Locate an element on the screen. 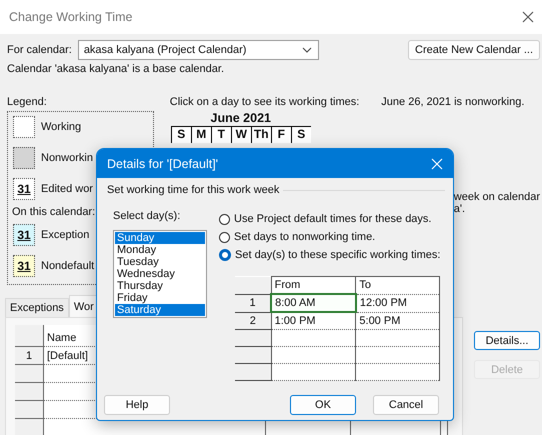 This screenshot has width=542, height=435. column-header: To is located at coordinates (398, 285).